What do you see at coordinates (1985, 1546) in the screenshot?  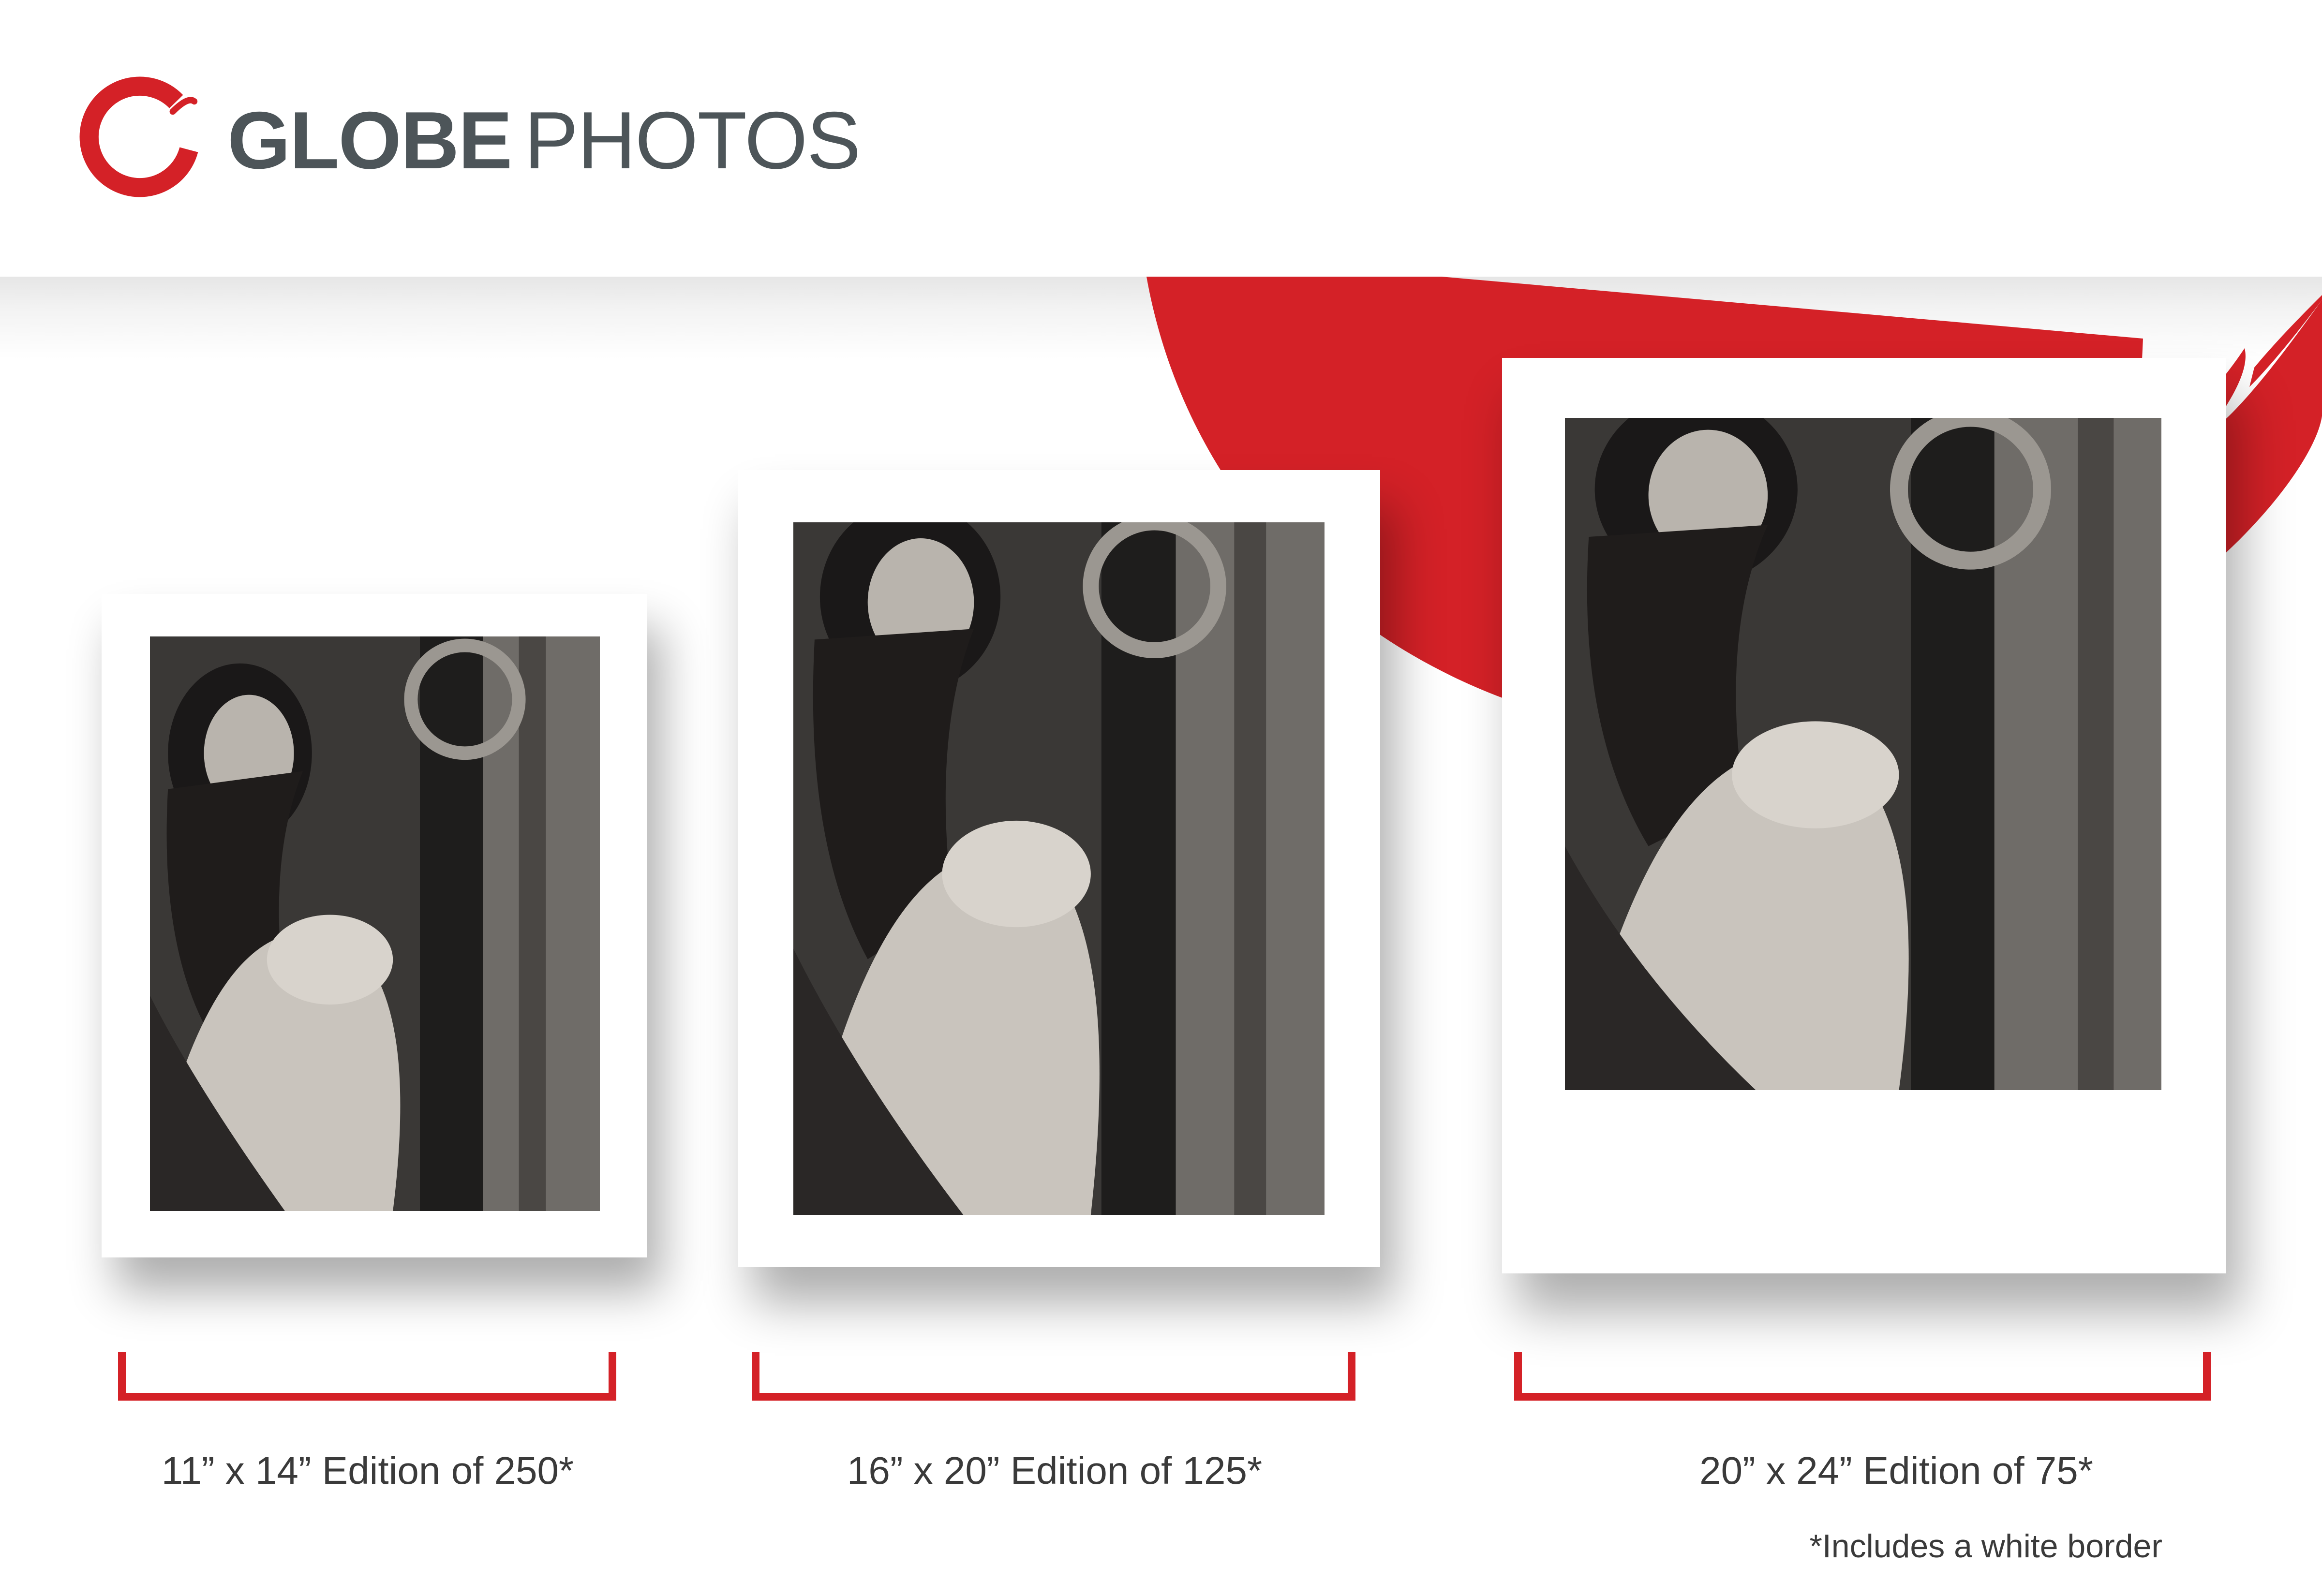 I see `border-footnote: *Includes a white border` at bounding box center [1985, 1546].